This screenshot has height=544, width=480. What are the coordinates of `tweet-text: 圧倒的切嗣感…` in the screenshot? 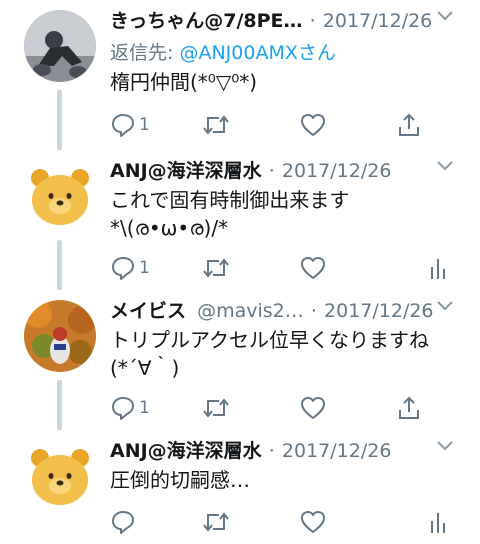 It's located at (180, 480).